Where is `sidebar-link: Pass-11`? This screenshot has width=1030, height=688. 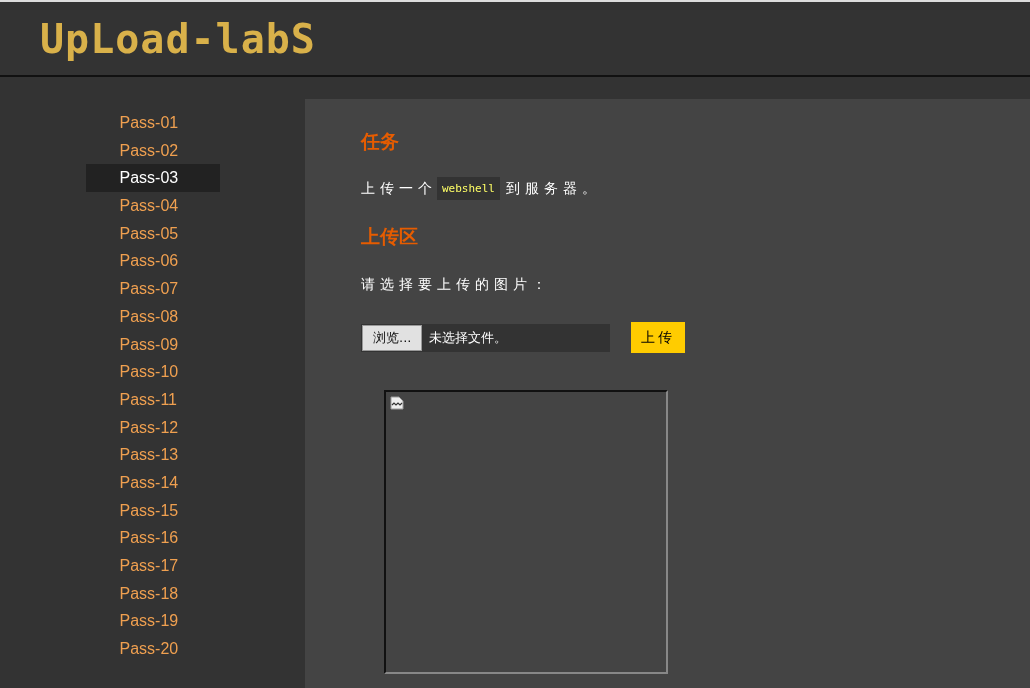 sidebar-link: Pass-11 is located at coordinates (152, 399).